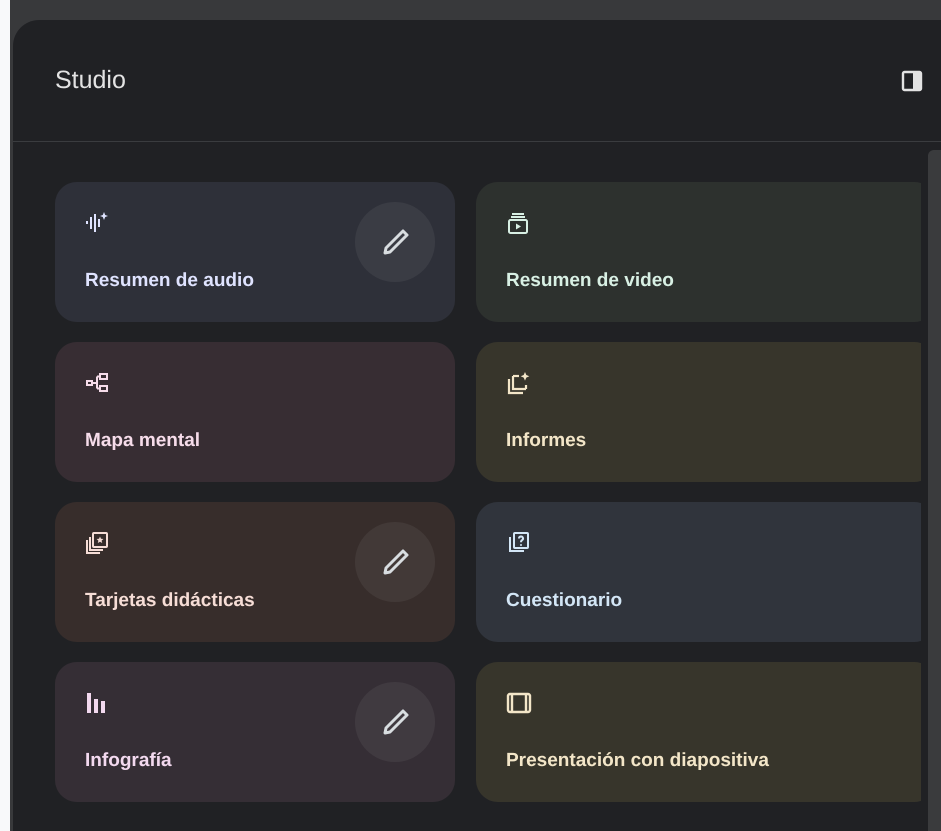  I want to click on studio-card: Infografía, so click(255, 732).